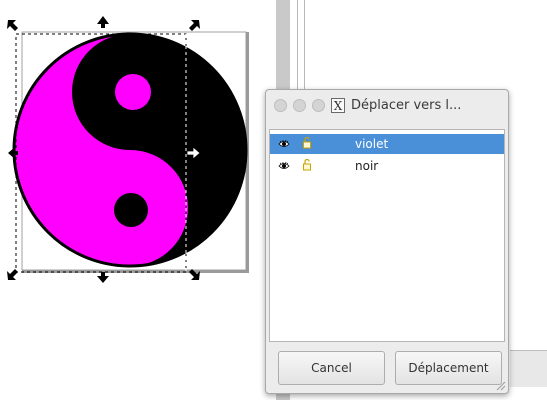 The image size is (547, 400). What do you see at coordinates (103, 22) in the screenshot?
I see `handle-top-icon` at bounding box center [103, 22].